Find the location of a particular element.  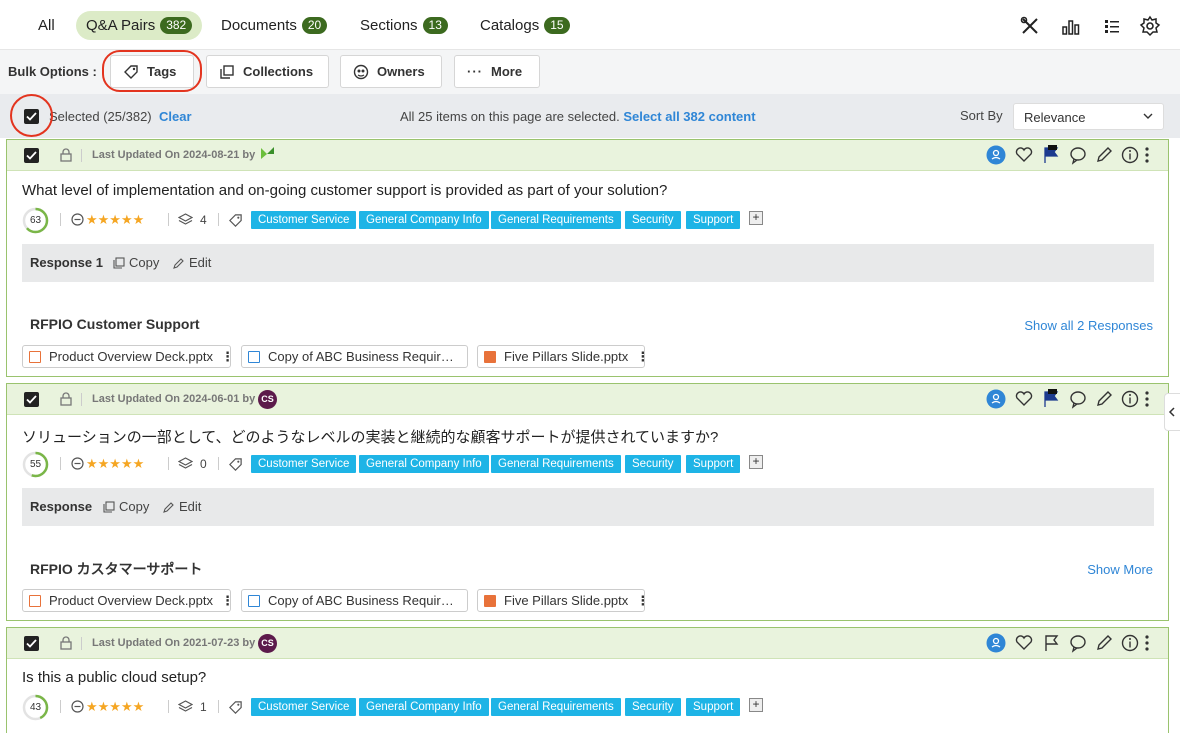

response-bar: Response Copy Edit is located at coordinates (588, 507).